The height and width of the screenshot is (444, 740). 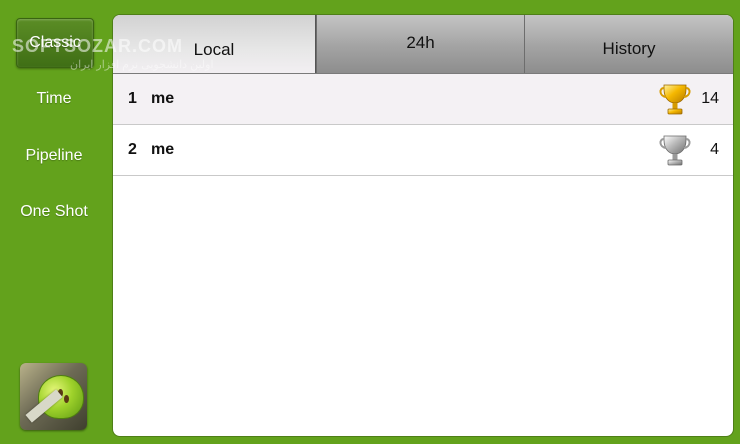 I want to click on score-rank: 1, so click(x=132, y=98).